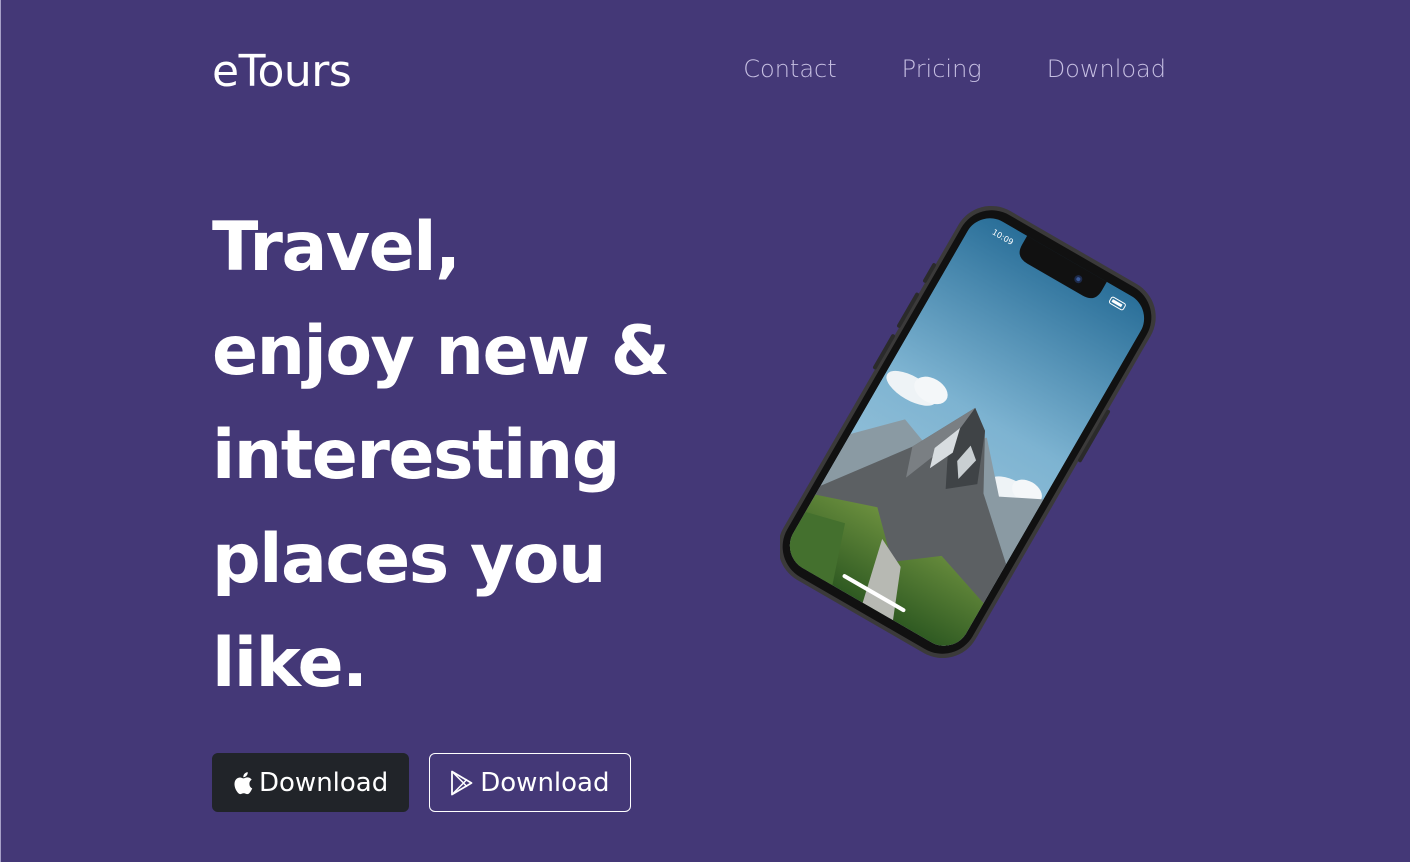 This screenshot has height=862, width=1410. What do you see at coordinates (421, 782) in the screenshot?
I see `download-buttons: Download Download` at bounding box center [421, 782].